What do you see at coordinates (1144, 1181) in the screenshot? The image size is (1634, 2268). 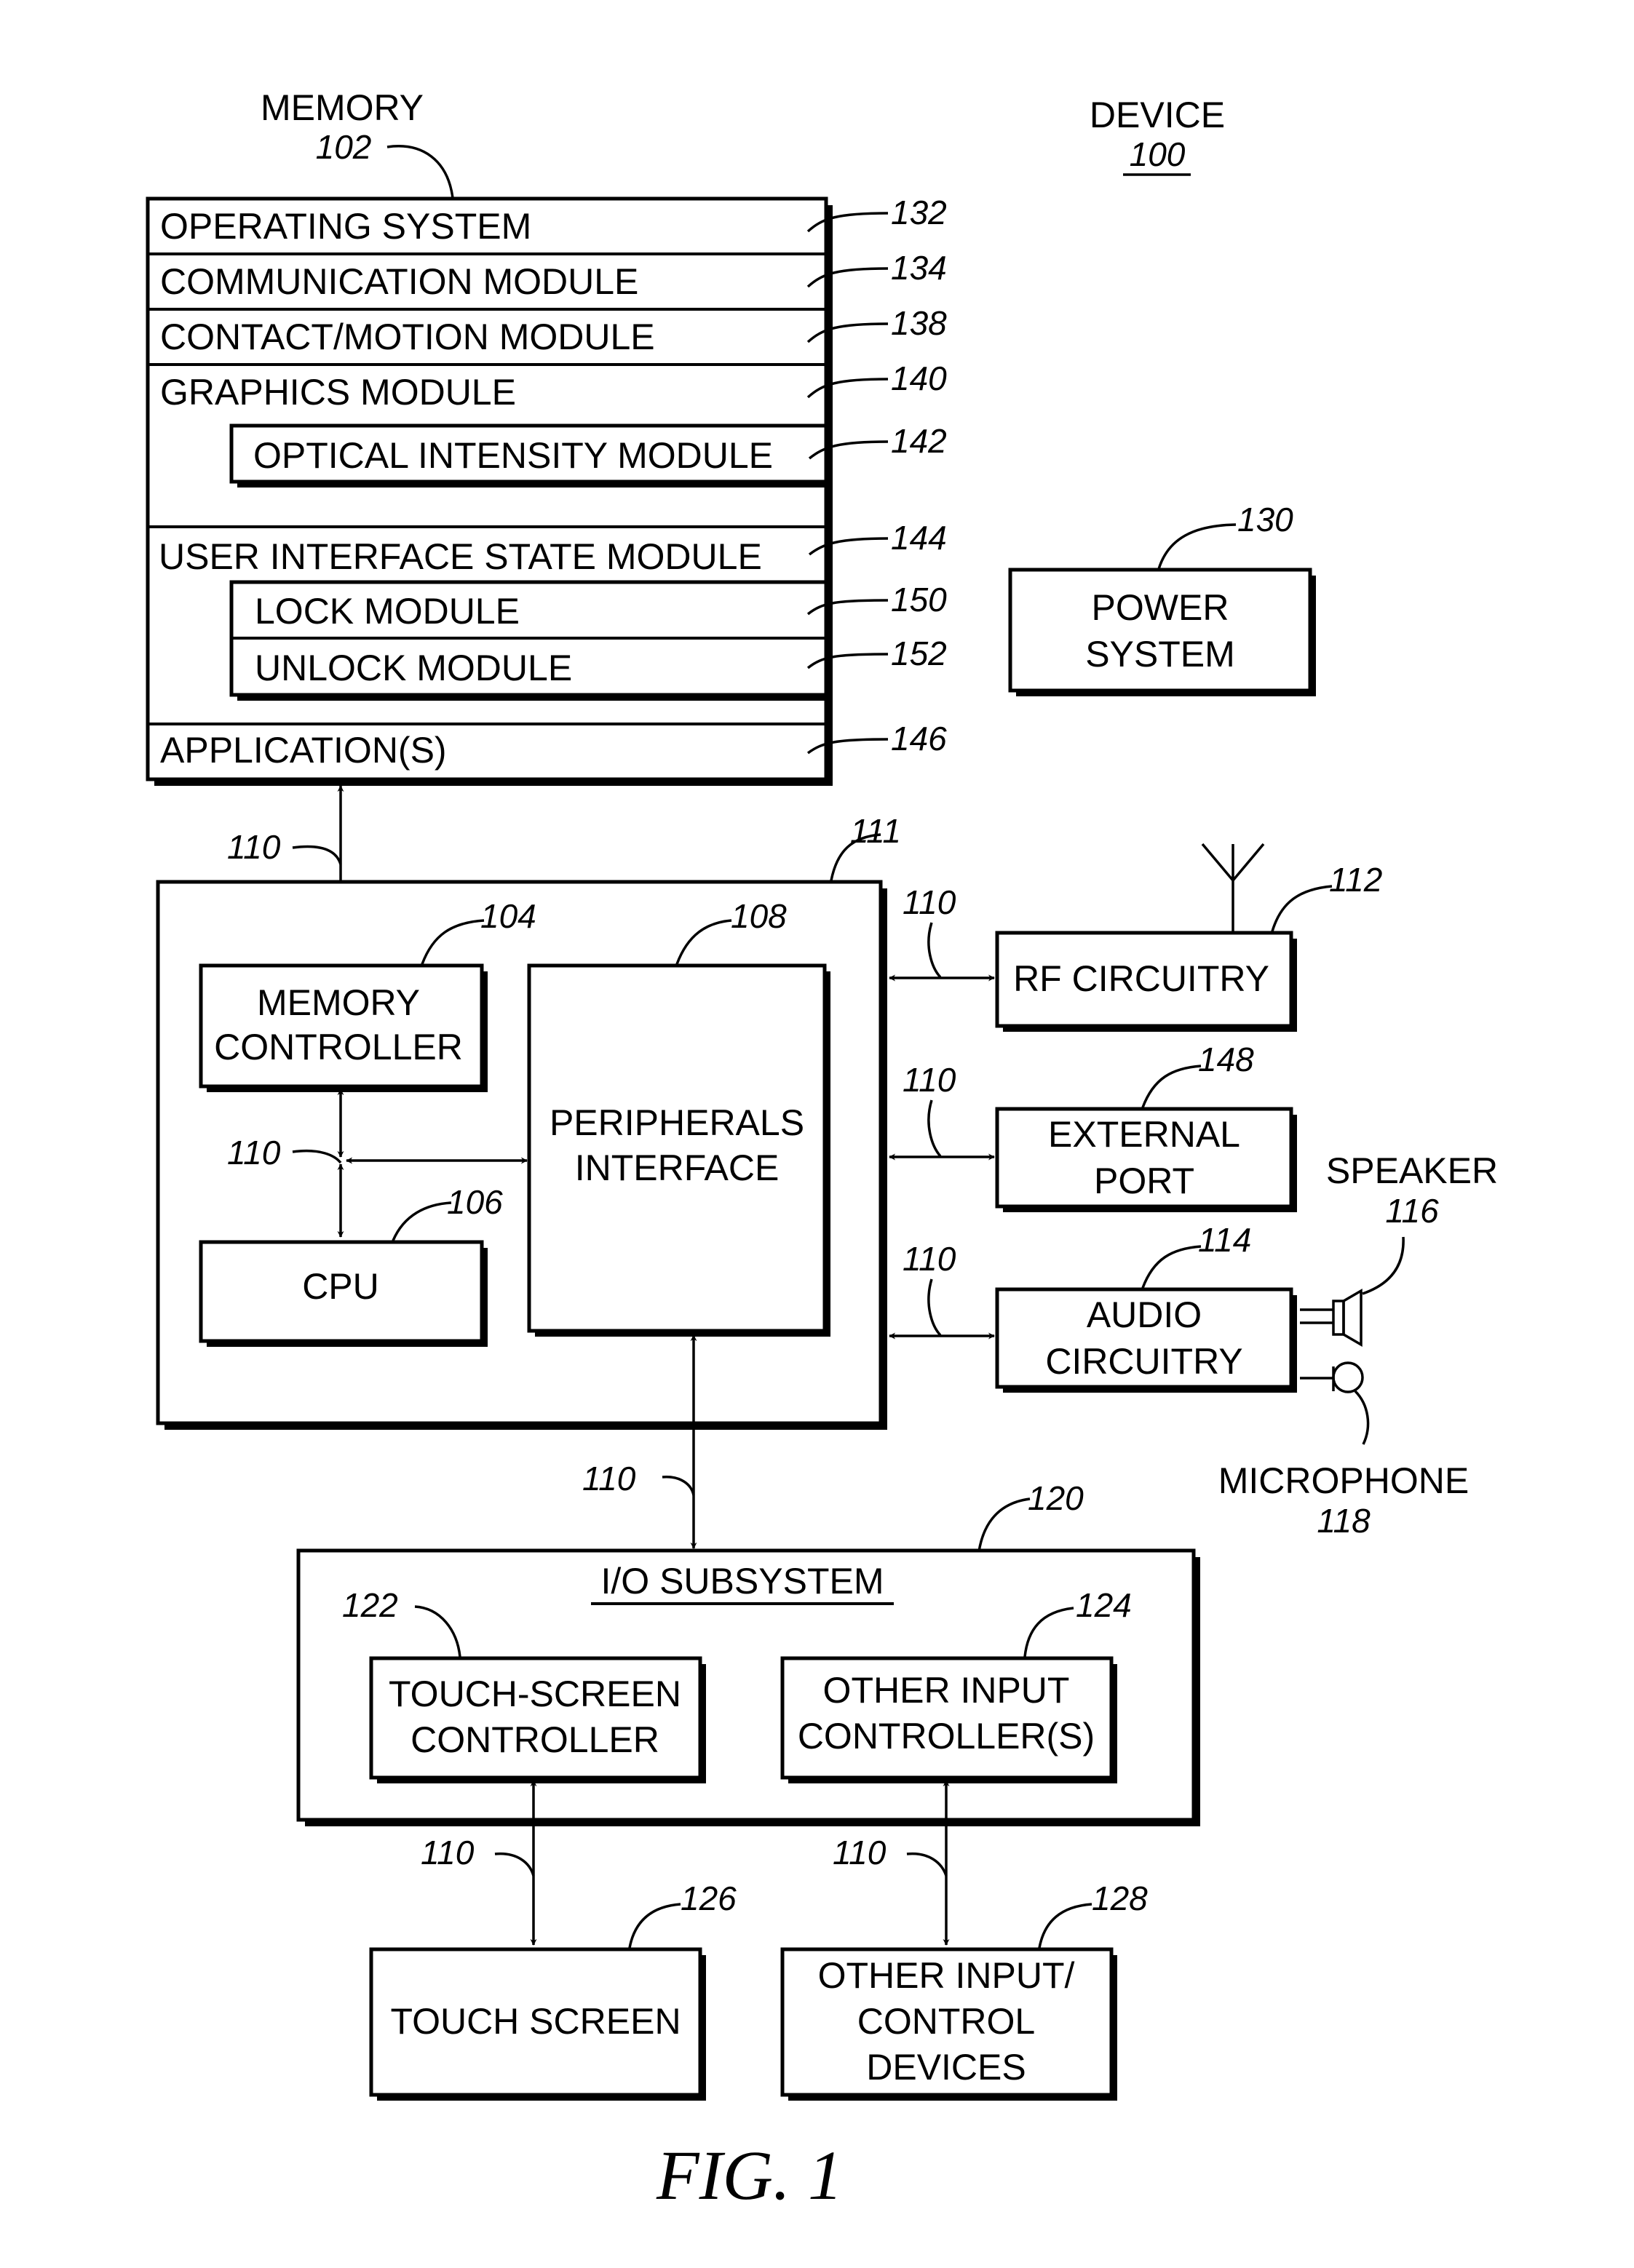 I see `external-port-line2: PORT` at bounding box center [1144, 1181].